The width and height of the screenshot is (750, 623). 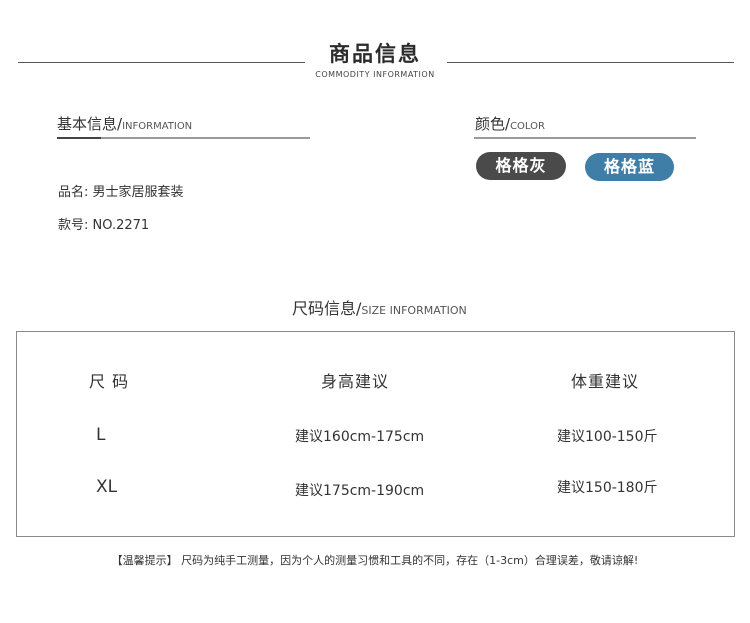 I want to click on height-cell-xl: 建议175cm-190cm, so click(x=360, y=491).